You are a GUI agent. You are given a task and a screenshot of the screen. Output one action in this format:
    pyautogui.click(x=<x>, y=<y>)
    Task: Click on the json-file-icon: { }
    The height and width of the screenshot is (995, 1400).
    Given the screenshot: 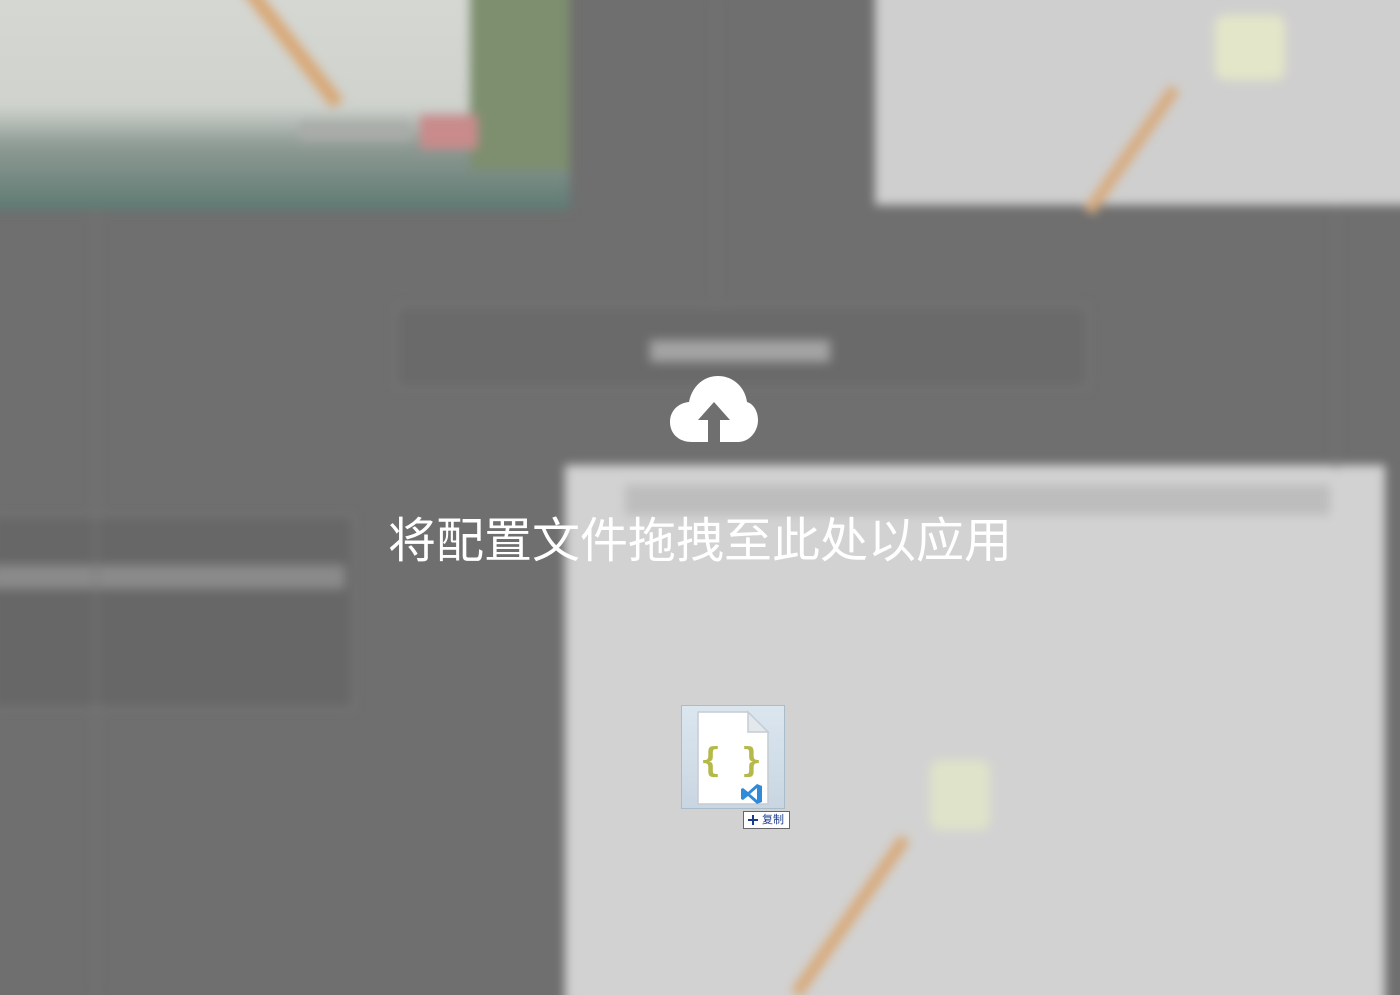 What is the action you would take?
    pyautogui.click(x=733, y=757)
    